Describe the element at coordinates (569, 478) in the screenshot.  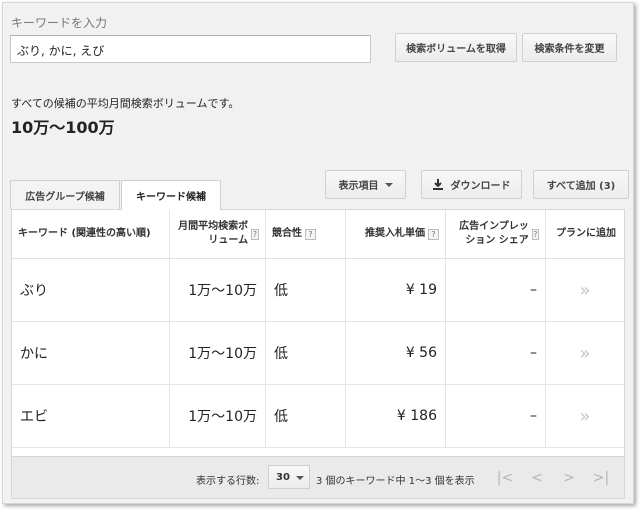
I see `next-page-icon: >` at that location.